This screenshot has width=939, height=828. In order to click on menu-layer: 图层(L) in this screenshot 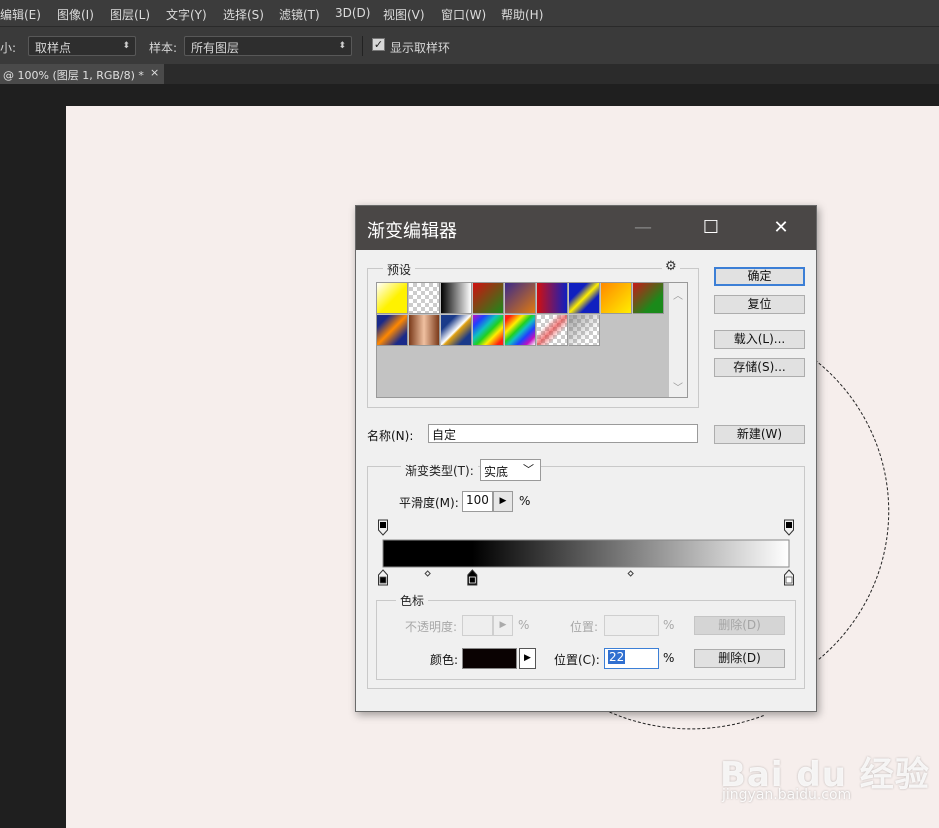, I will do `click(130, 14)`.